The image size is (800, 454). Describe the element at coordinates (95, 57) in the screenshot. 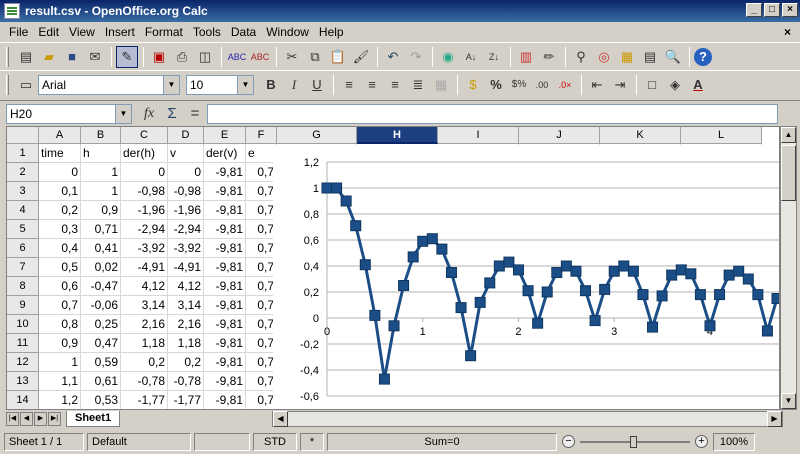

I see `email-icon: ✉` at that location.